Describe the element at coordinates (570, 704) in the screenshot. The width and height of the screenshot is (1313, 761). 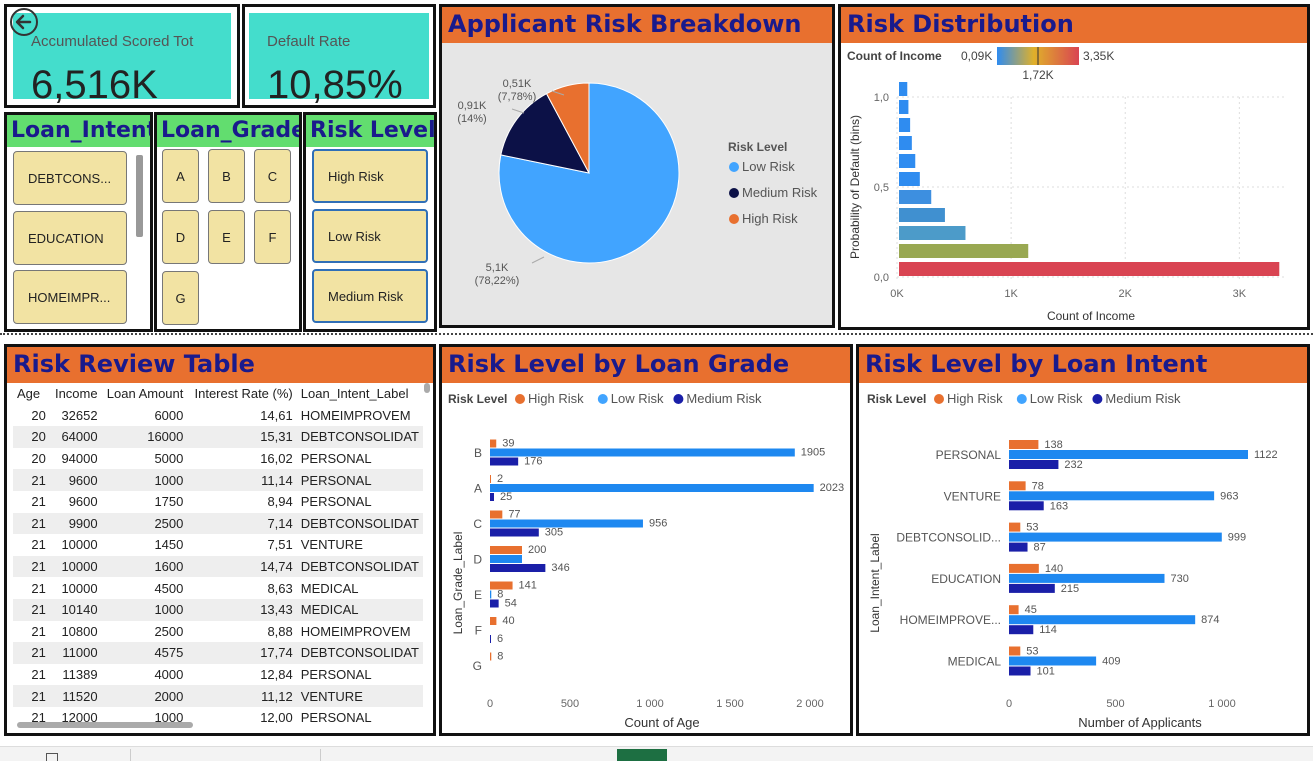
I see `x-tick-label: 500` at that location.